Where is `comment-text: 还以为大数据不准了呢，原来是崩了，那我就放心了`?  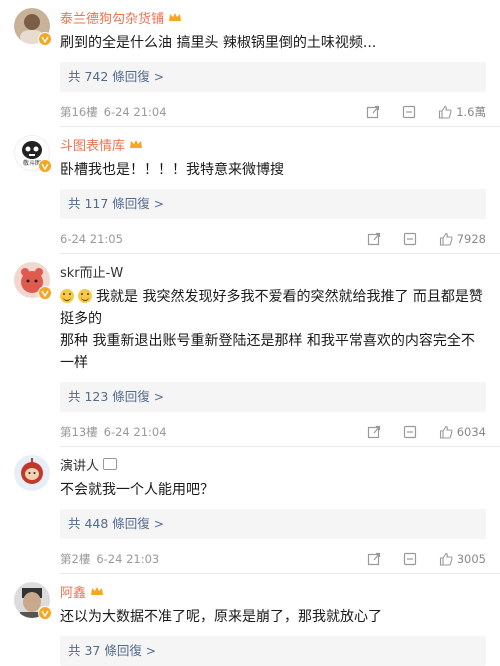
comment-text: 还以为大数据不准了呢，原来是崩了，那我就放心了 is located at coordinates (221, 617).